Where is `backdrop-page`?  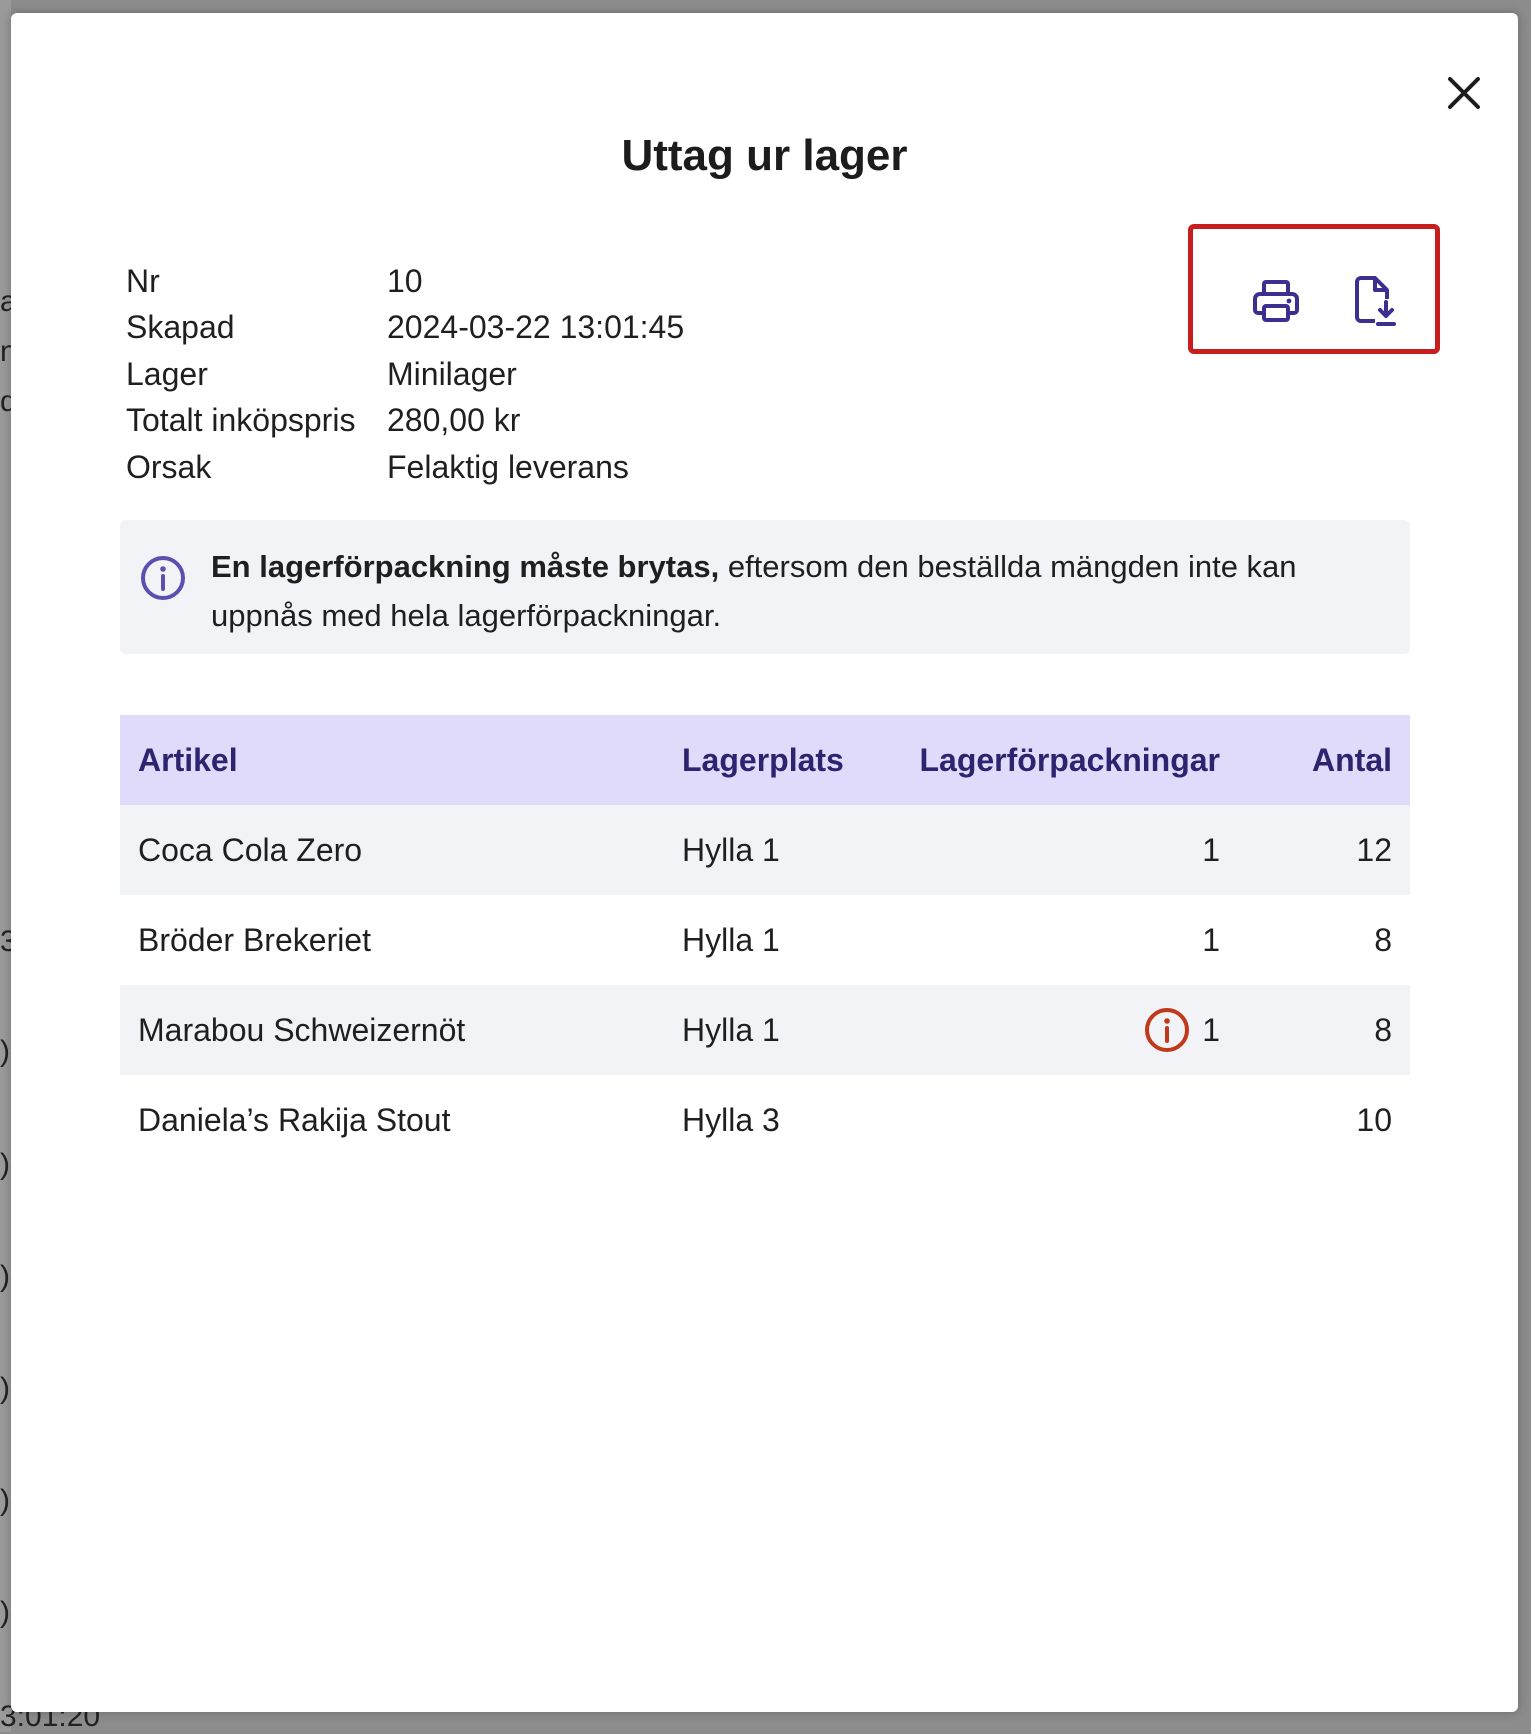
backdrop-page is located at coordinates (5, 866).